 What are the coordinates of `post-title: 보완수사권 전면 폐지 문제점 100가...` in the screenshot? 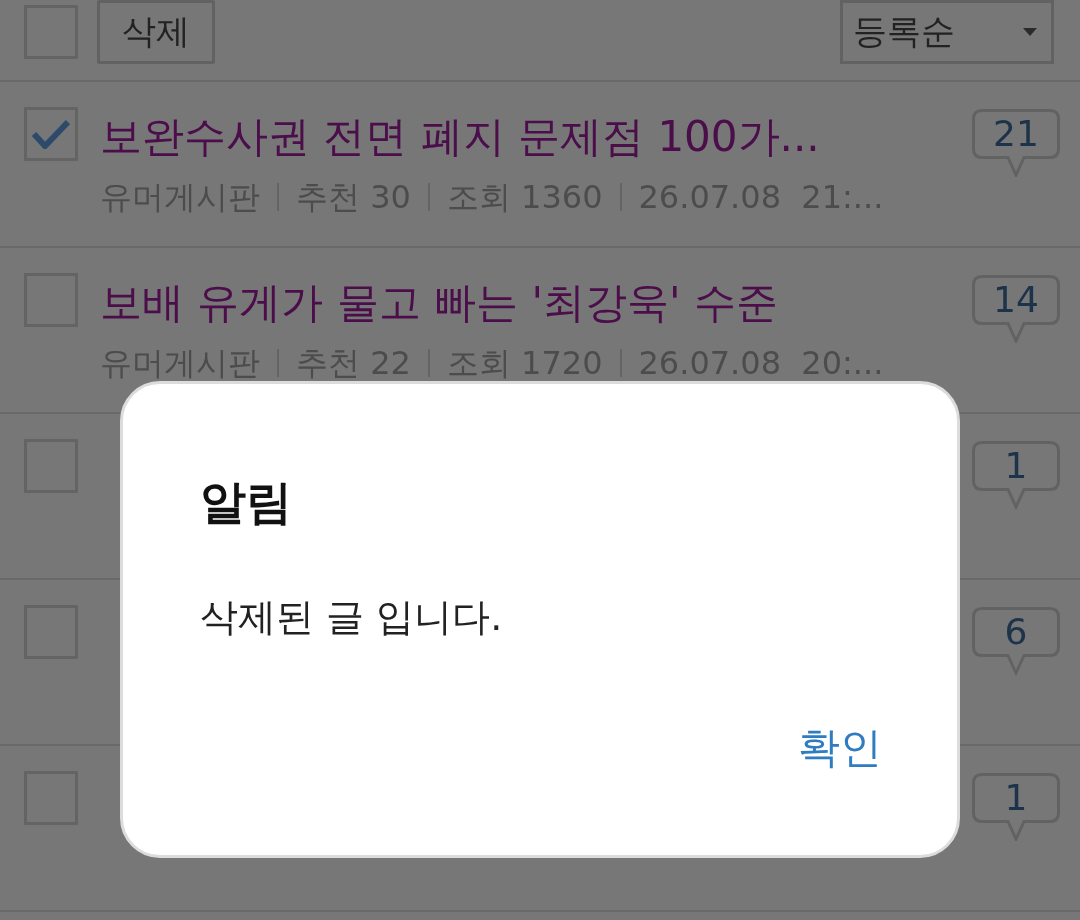 It's located at (460, 137).